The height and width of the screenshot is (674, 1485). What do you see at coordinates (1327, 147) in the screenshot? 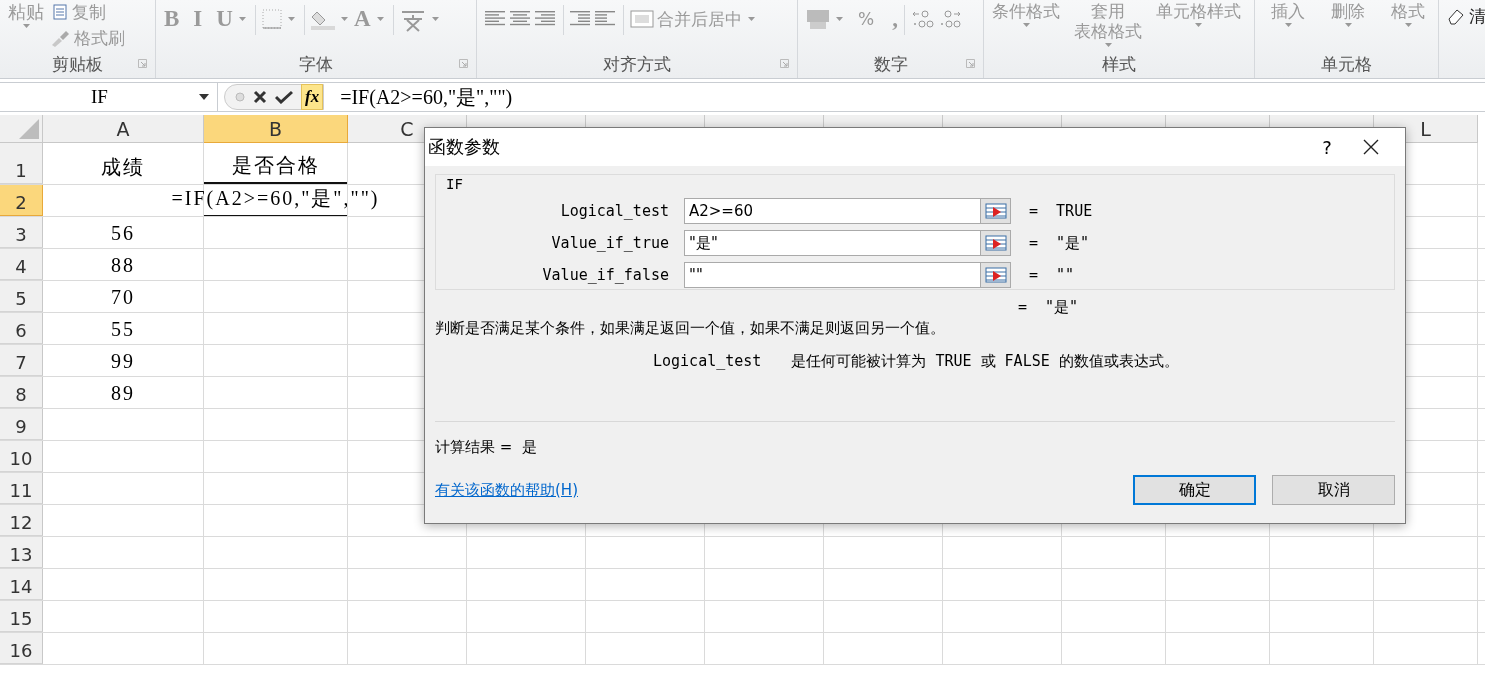
I see `help-button: ?` at bounding box center [1327, 147].